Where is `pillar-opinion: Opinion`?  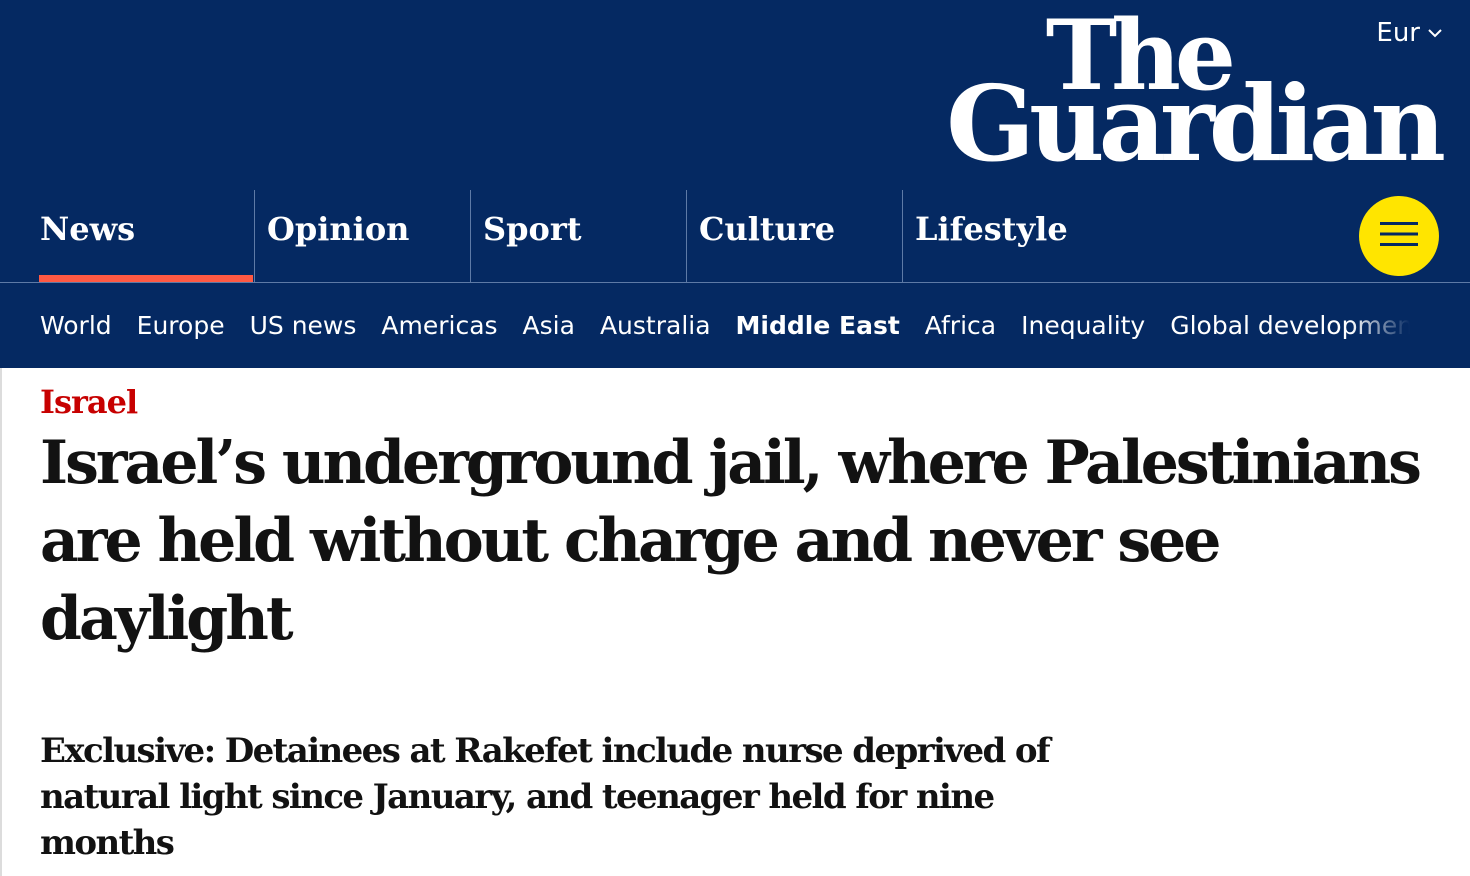 pillar-opinion: Opinion is located at coordinates (362, 236).